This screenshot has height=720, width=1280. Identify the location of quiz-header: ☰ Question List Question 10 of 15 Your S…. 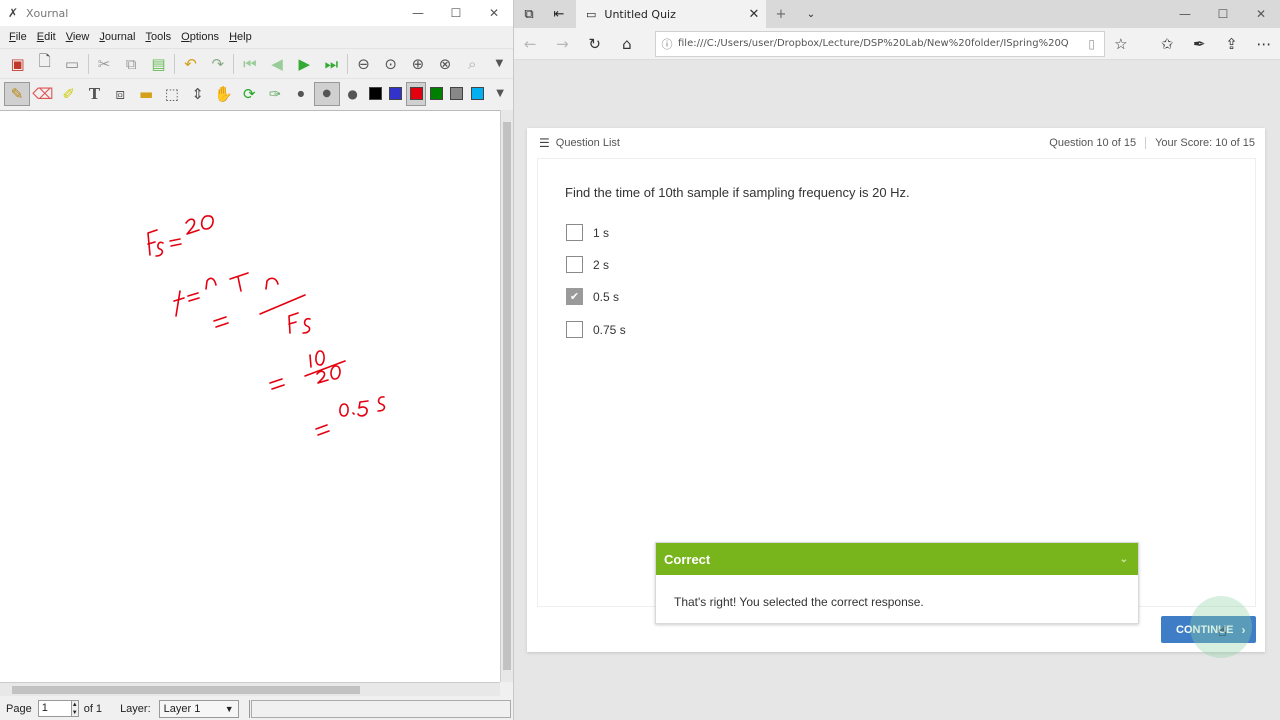
(896, 143).